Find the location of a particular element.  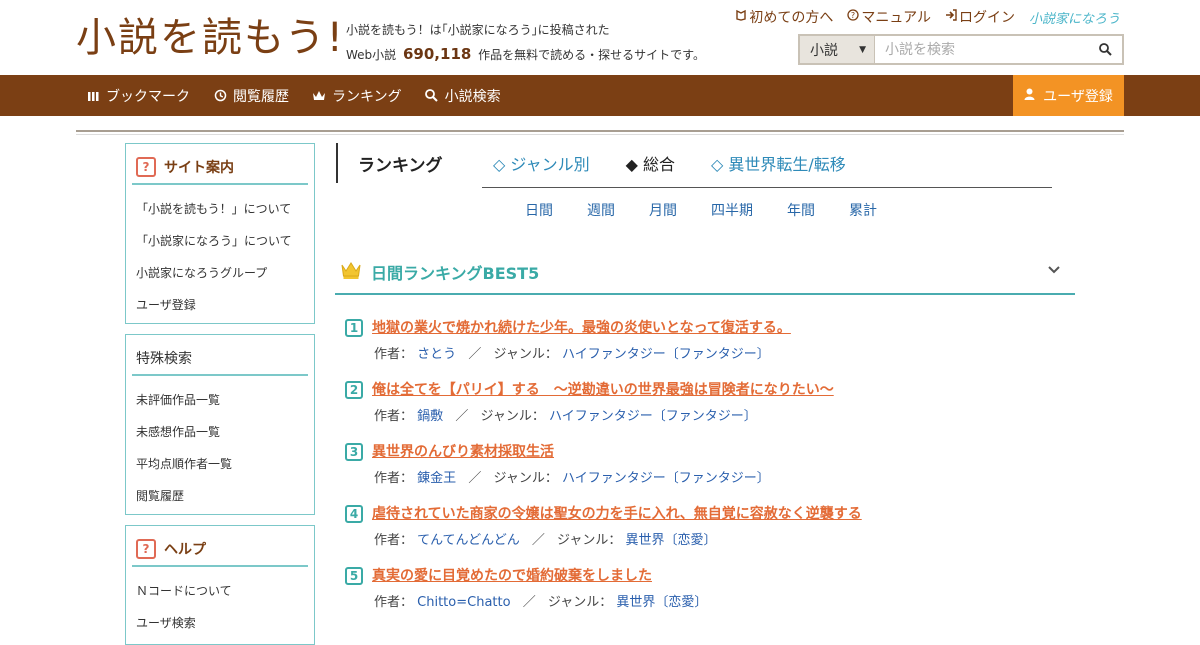

nav-history: 閲覧履歴 is located at coordinates (251, 95).